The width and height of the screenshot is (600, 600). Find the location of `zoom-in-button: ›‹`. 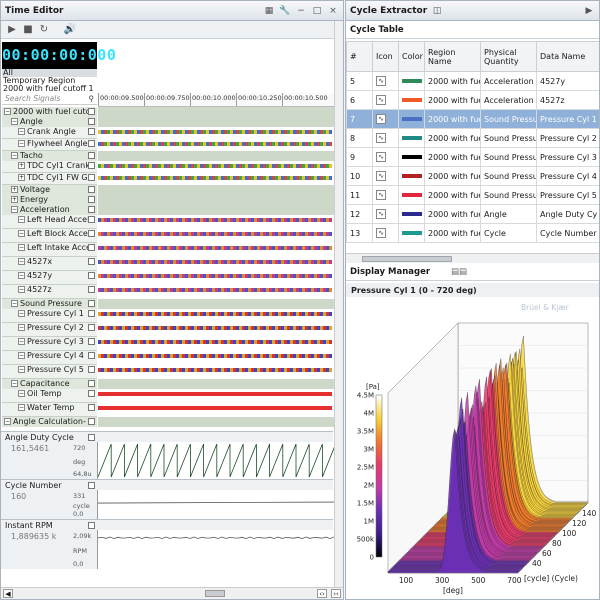

zoom-in-button: ›‹ is located at coordinates (336, 593).